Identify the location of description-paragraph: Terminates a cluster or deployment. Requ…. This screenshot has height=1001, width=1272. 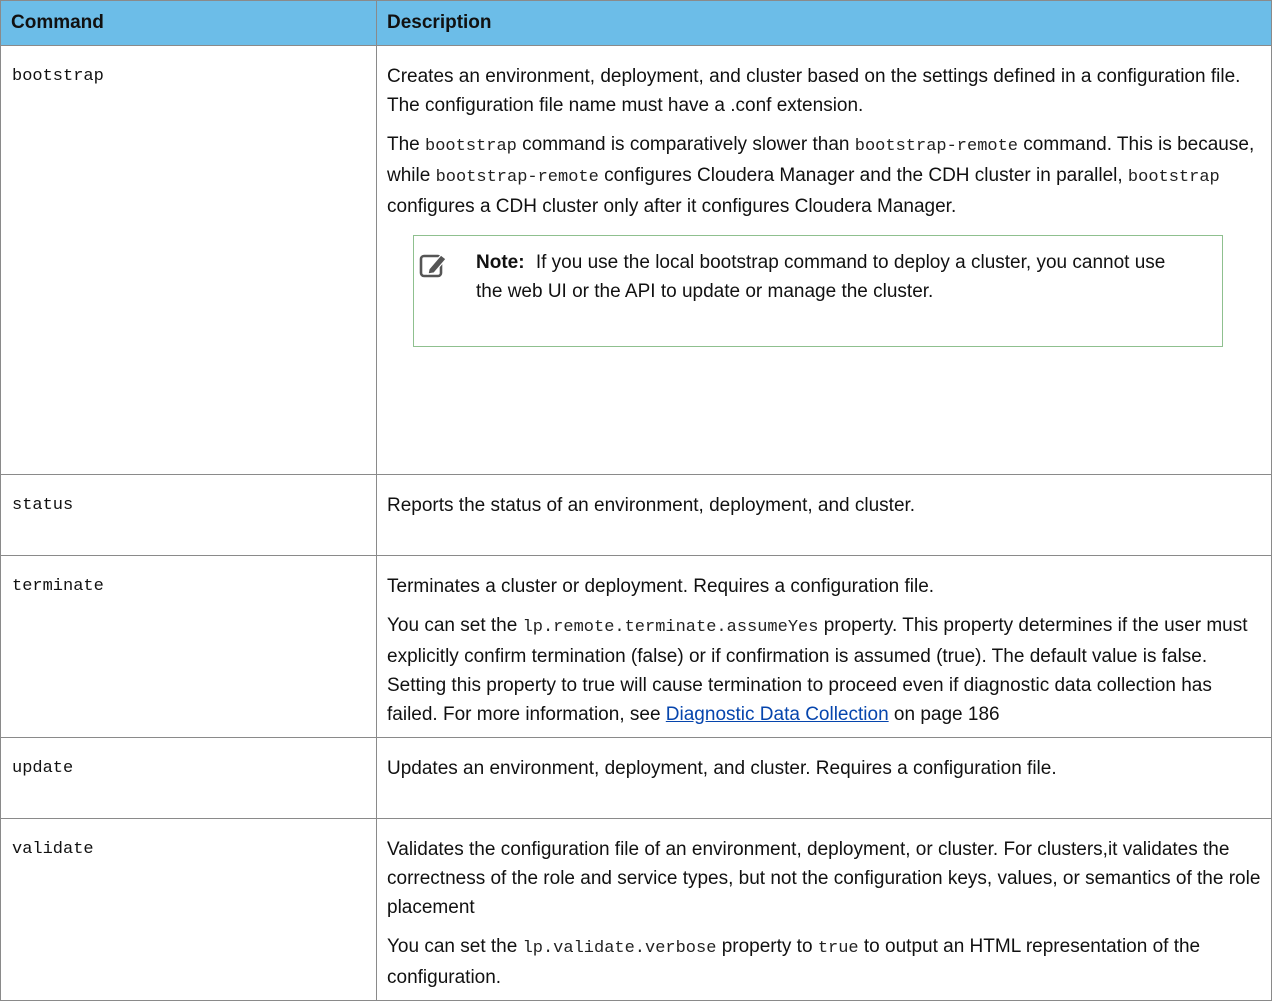
(661, 586).